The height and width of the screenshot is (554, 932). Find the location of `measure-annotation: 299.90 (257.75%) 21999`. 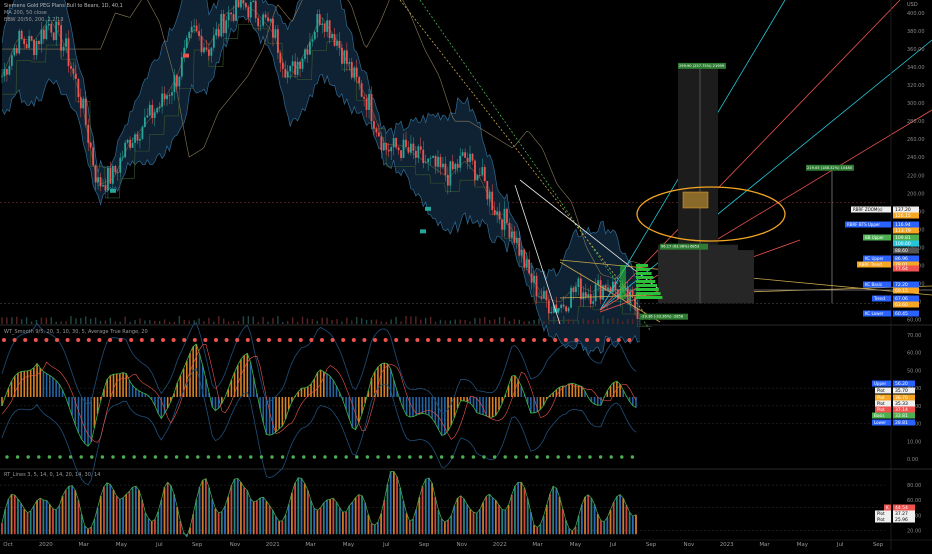

measure-annotation: 299.90 (257.75%) 21999 is located at coordinates (702, 65).